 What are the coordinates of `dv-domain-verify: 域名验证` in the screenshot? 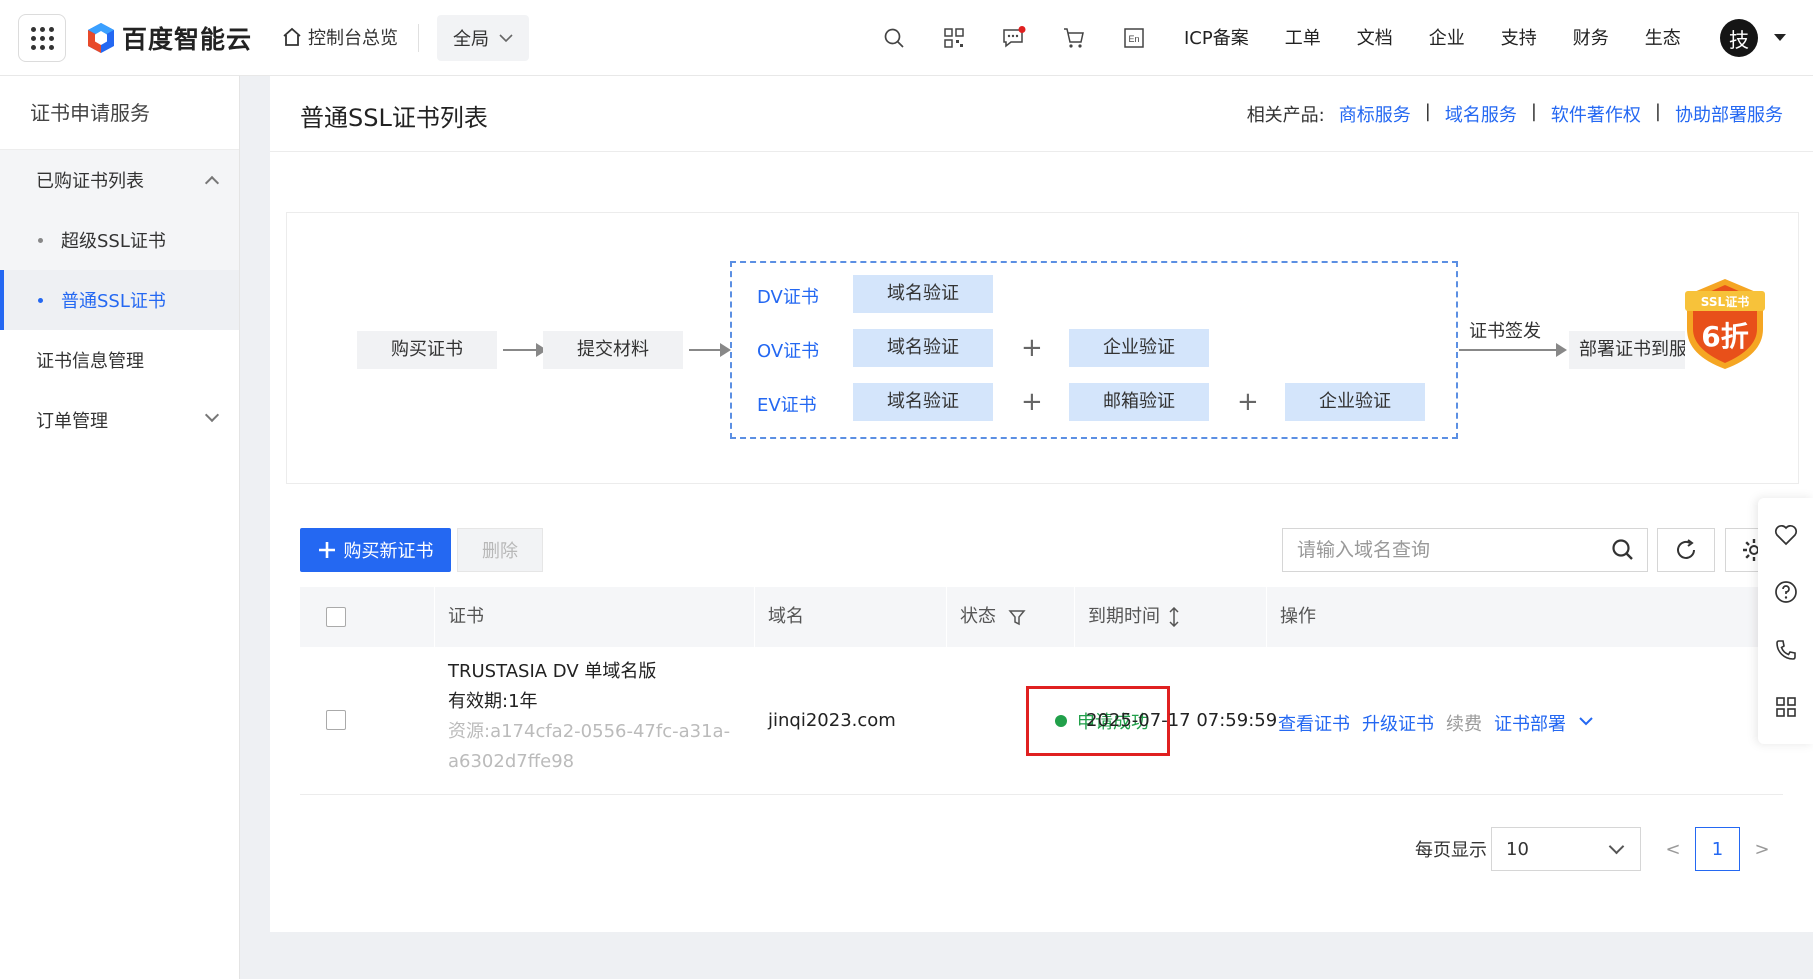 It's located at (923, 294).